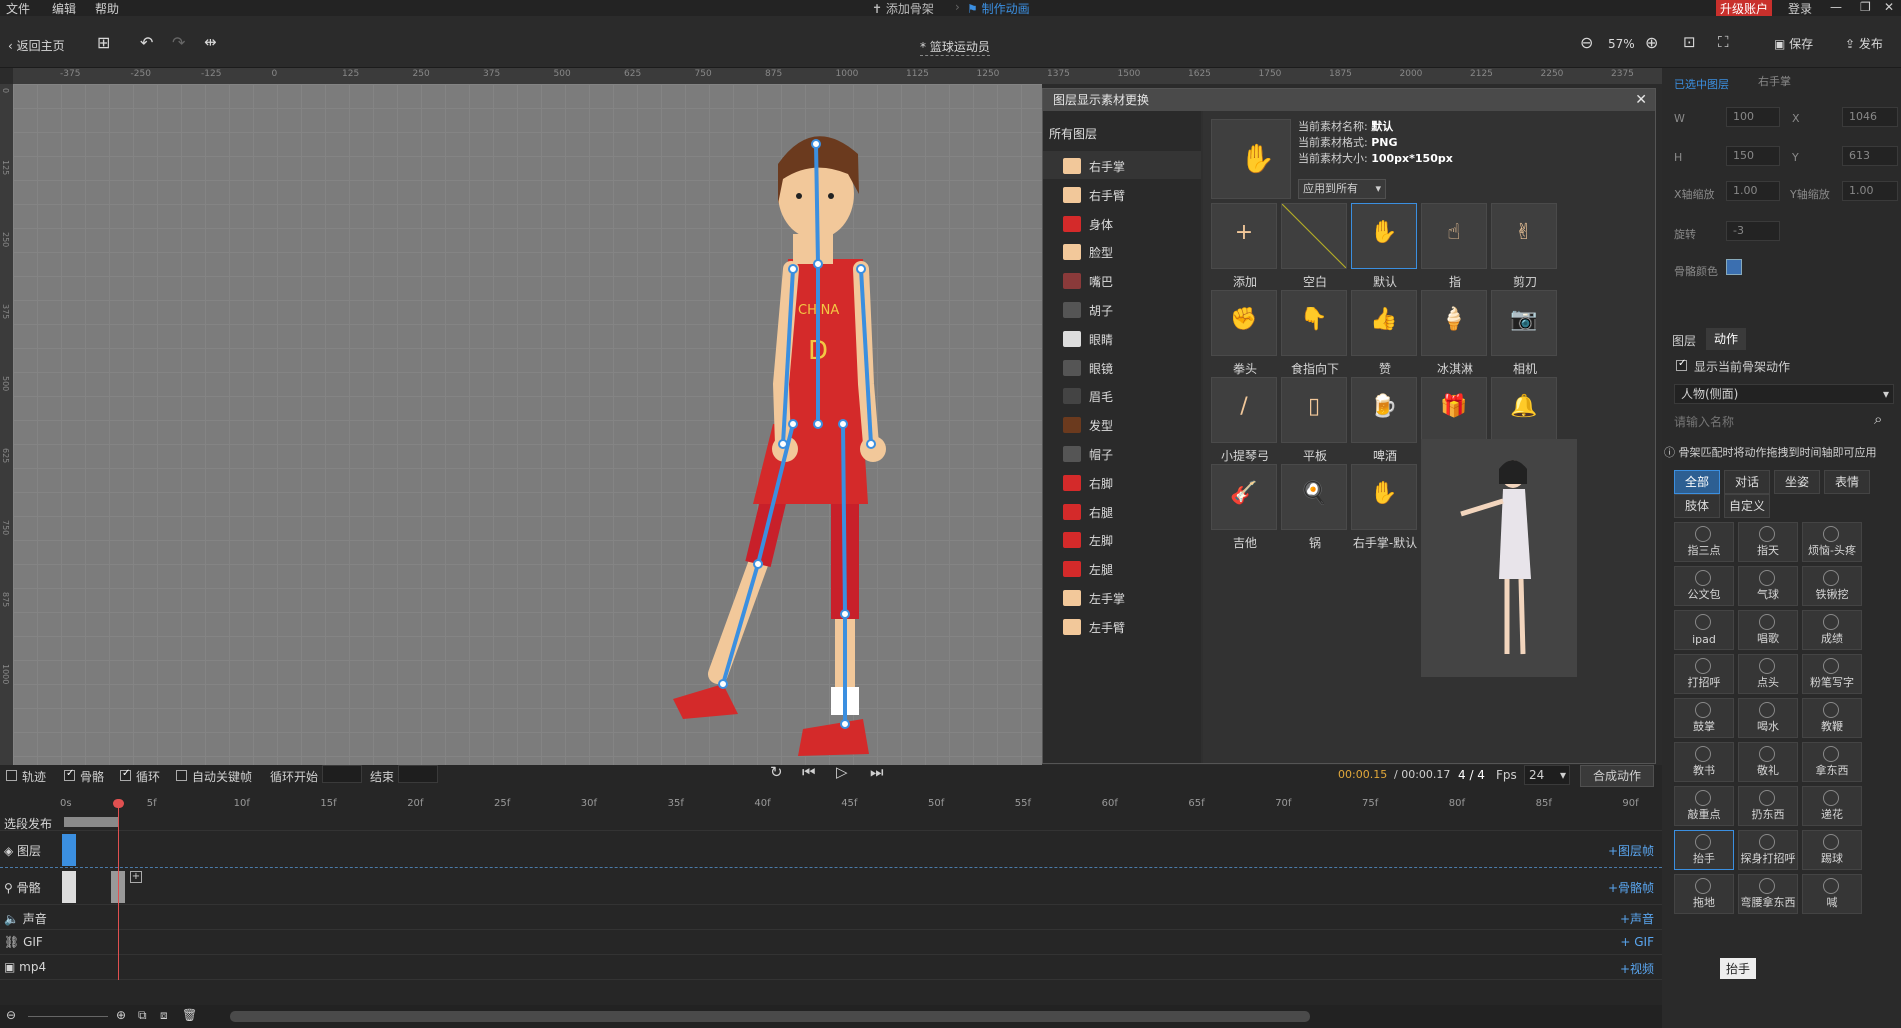 This screenshot has width=1901, height=1028. What do you see at coordinates (69, 850) in the screenshot?
I see `layer-keyframe` at bounding box center [69, 850].